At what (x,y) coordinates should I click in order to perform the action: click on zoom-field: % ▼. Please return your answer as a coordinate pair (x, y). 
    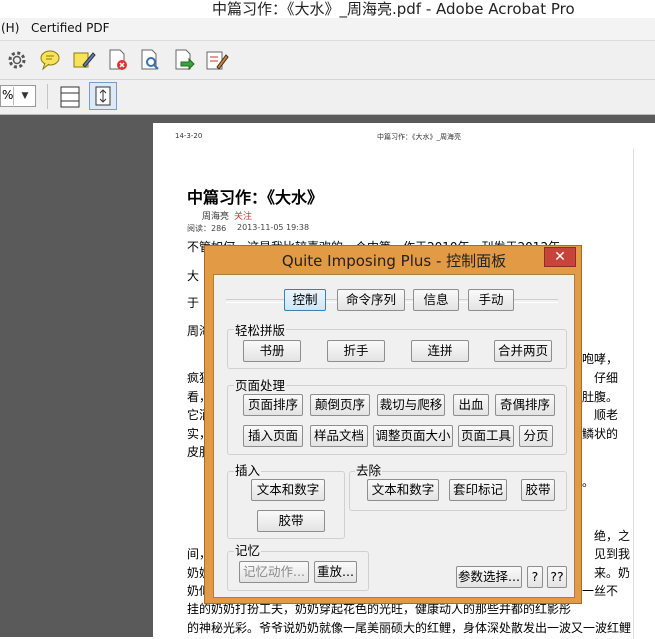
    Looking at the image, I should click on (18, 96).